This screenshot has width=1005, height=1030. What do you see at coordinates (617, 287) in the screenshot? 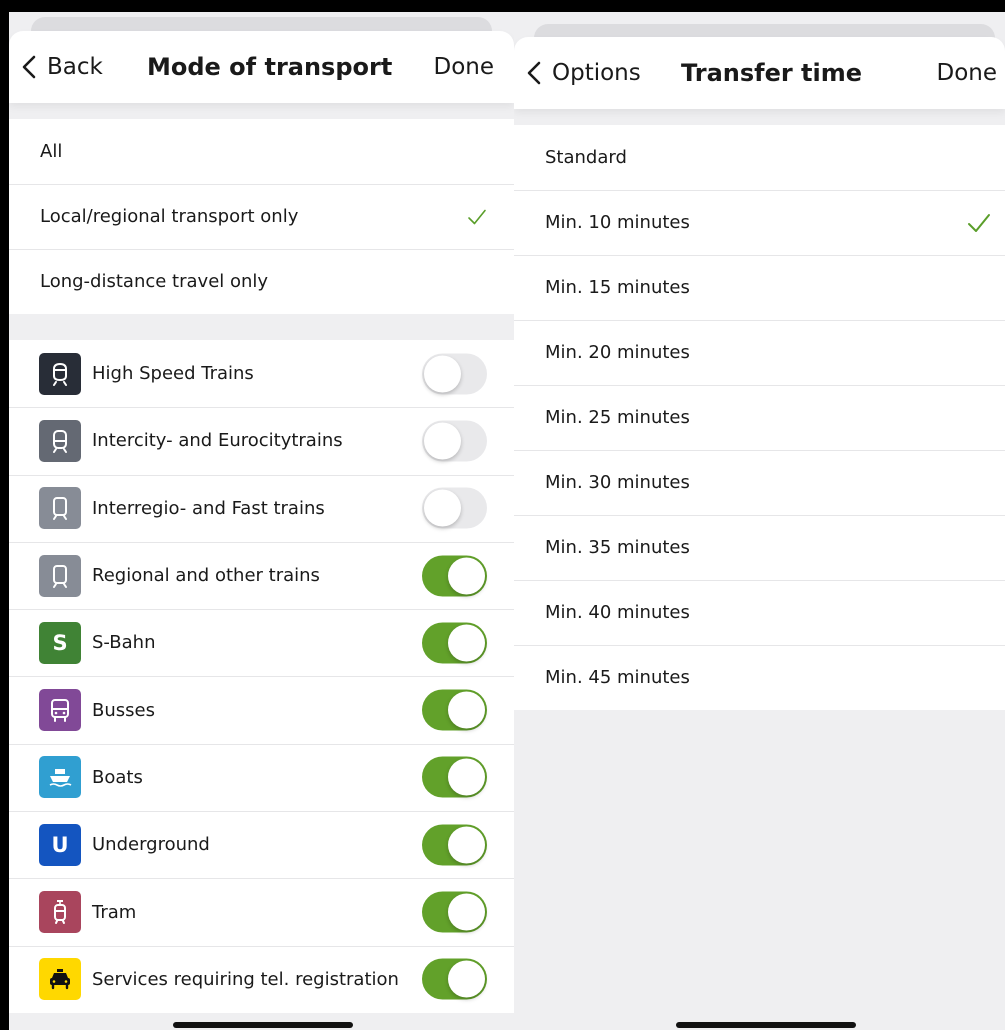
I see `option-label: Min. 15 minutes` at bounding box center [617, 287].